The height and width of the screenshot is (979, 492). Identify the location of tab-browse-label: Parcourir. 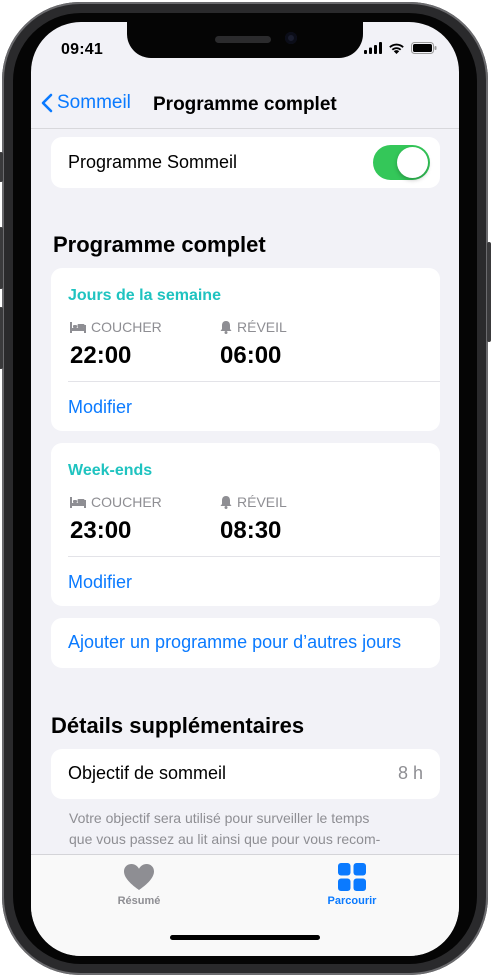
(352, 901).